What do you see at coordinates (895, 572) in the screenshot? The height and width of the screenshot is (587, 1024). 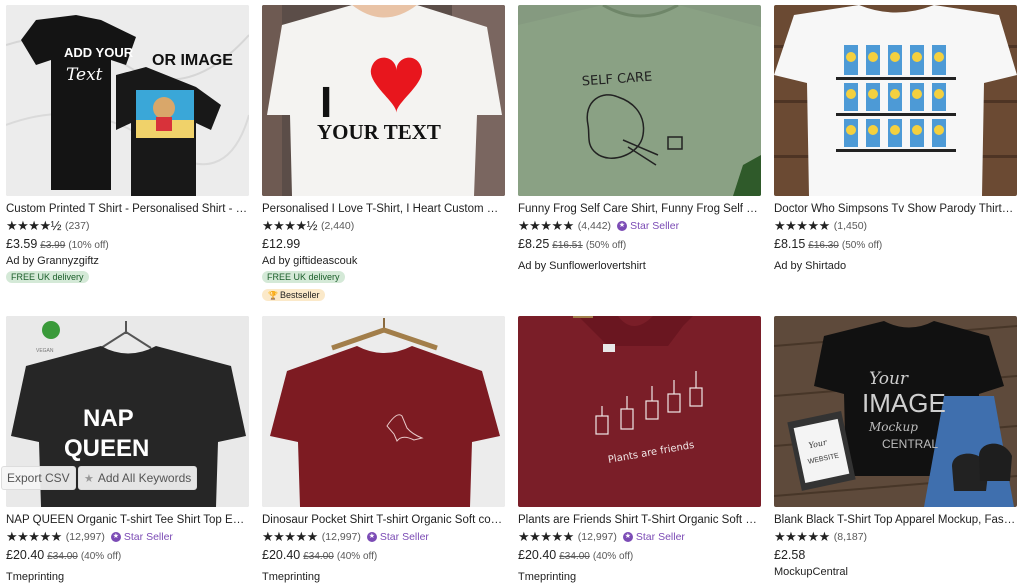 I see `seller-name: MockupCentral` at bounding box center [895, 572].